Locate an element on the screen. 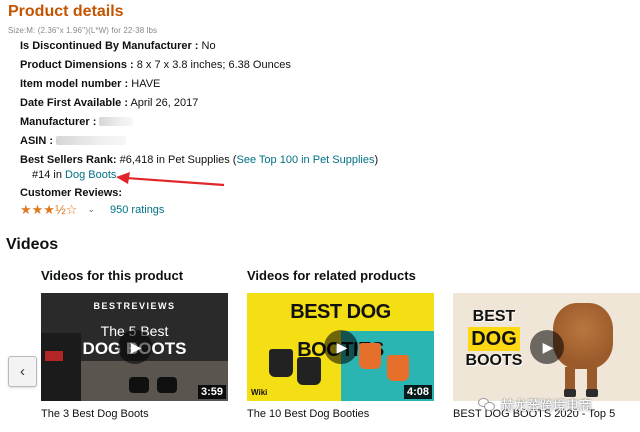 This screenshot has width=640, height=432. videos-related-title: Videos for related products is located at coordinates (331, 275).